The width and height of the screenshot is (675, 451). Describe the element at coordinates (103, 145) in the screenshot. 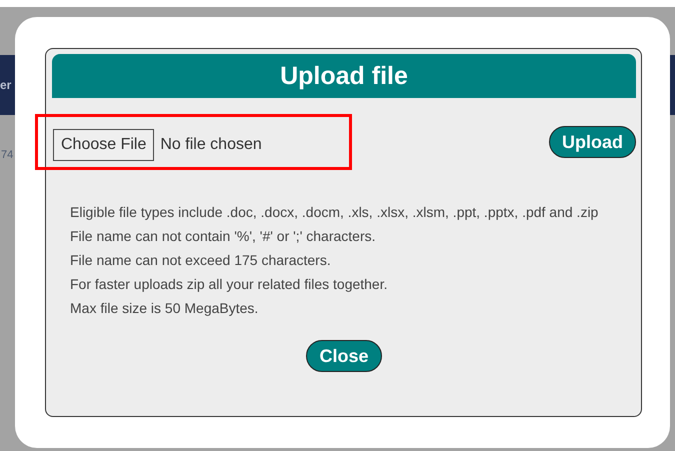

I see `choose-file-button: Choose File` at that location.